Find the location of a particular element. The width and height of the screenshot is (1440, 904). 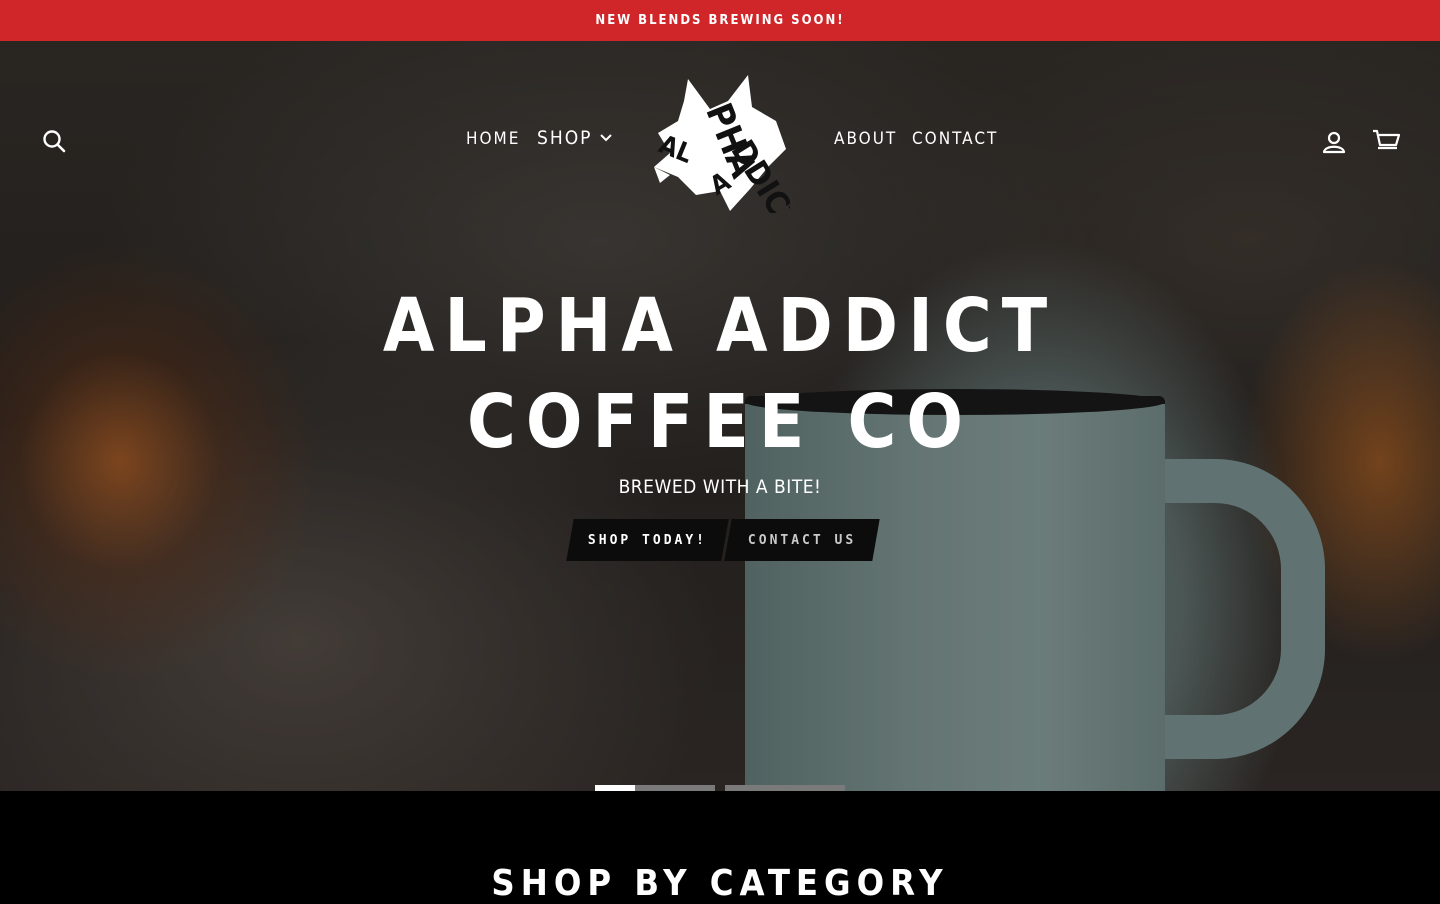

contact-us-button: CONTACT US is located at coordinates (802, 540).